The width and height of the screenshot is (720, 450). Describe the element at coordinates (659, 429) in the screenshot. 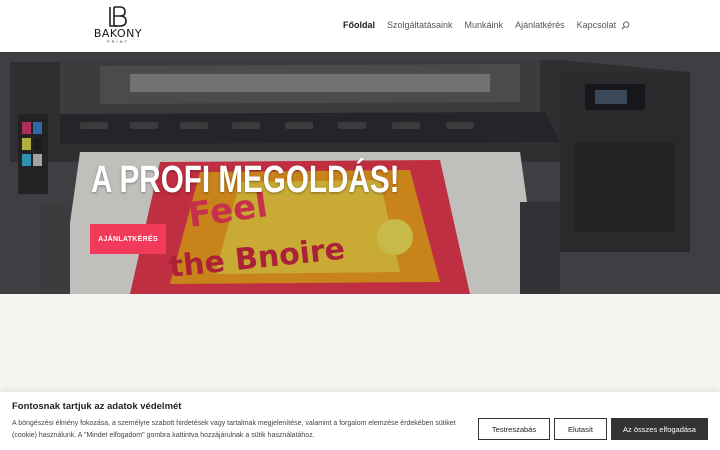

I see `accept-all-button: Az összes elfogadása` at that location.